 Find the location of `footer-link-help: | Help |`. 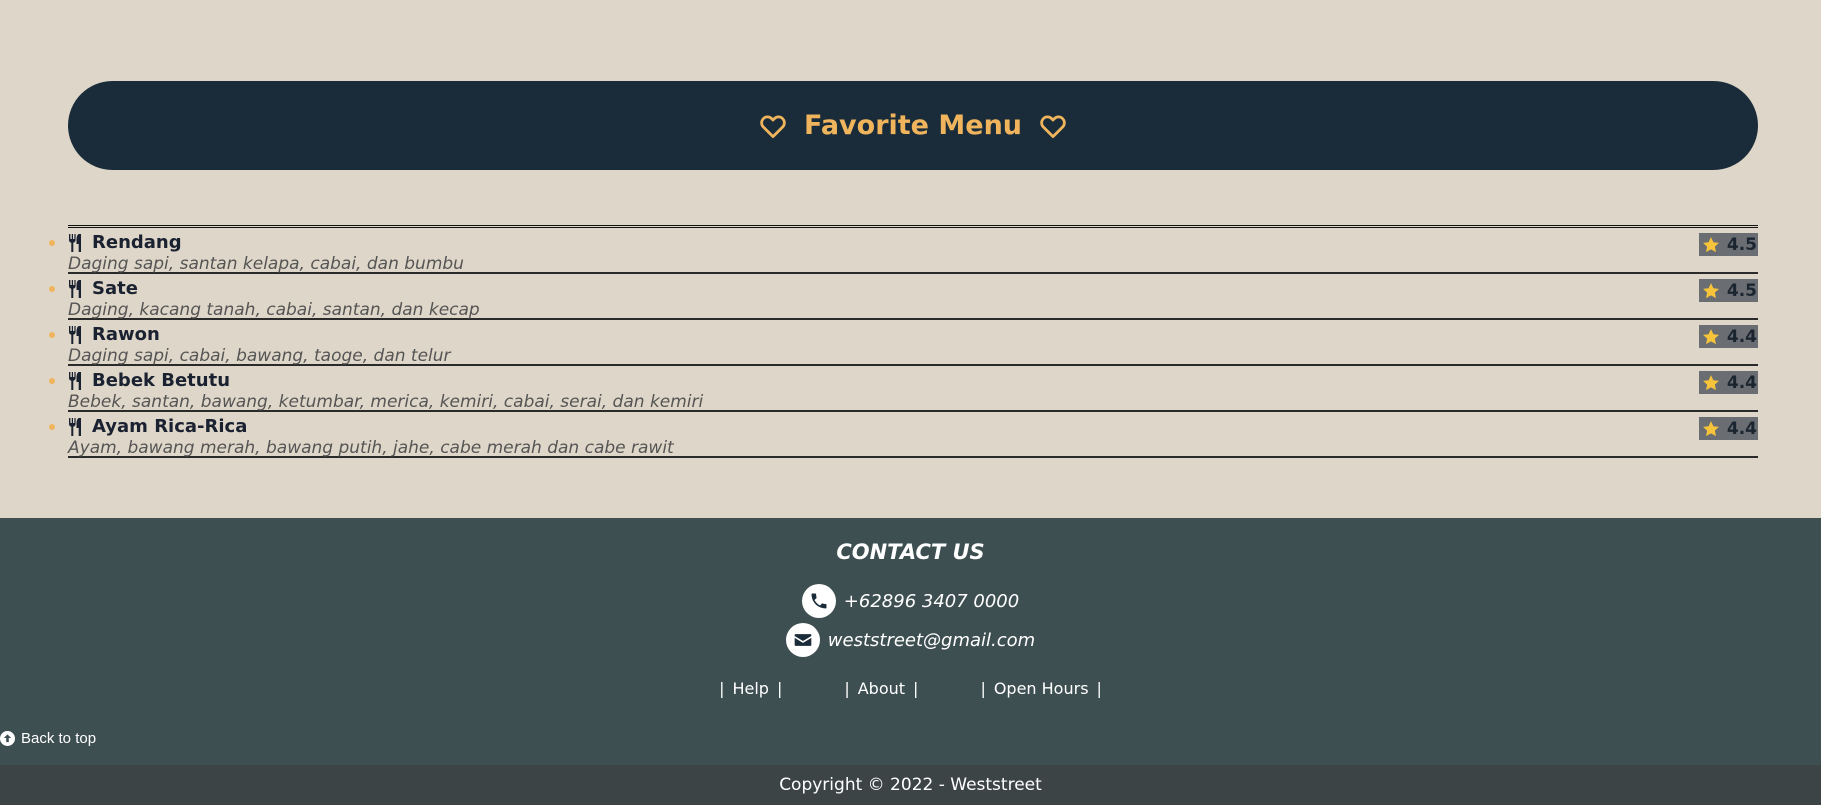

footer-link-help: | Help | is located at coordinates (750, 688).